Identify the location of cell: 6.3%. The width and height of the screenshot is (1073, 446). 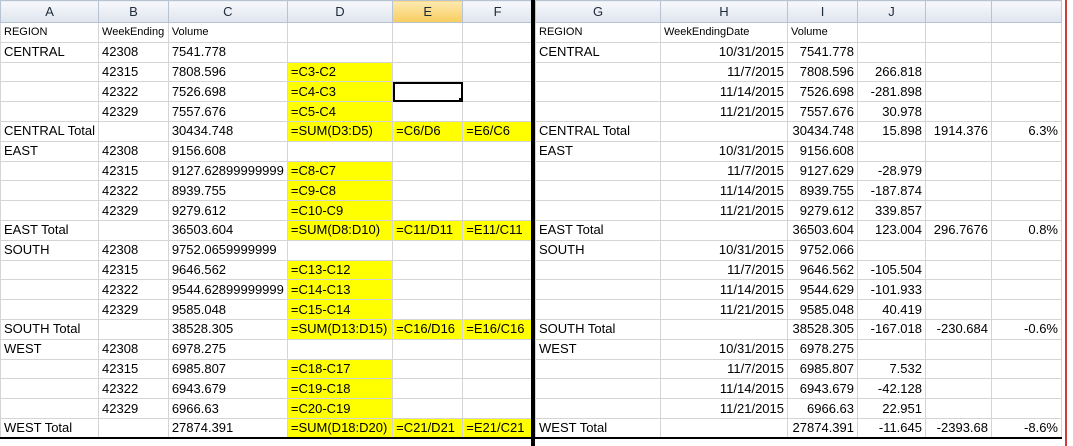
(1026, 131).